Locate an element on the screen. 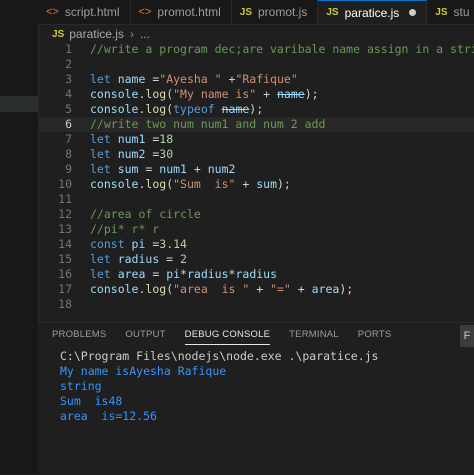 This screenshot has height=475, width=474. console-output-line: string is located at coordinates (81, 386).